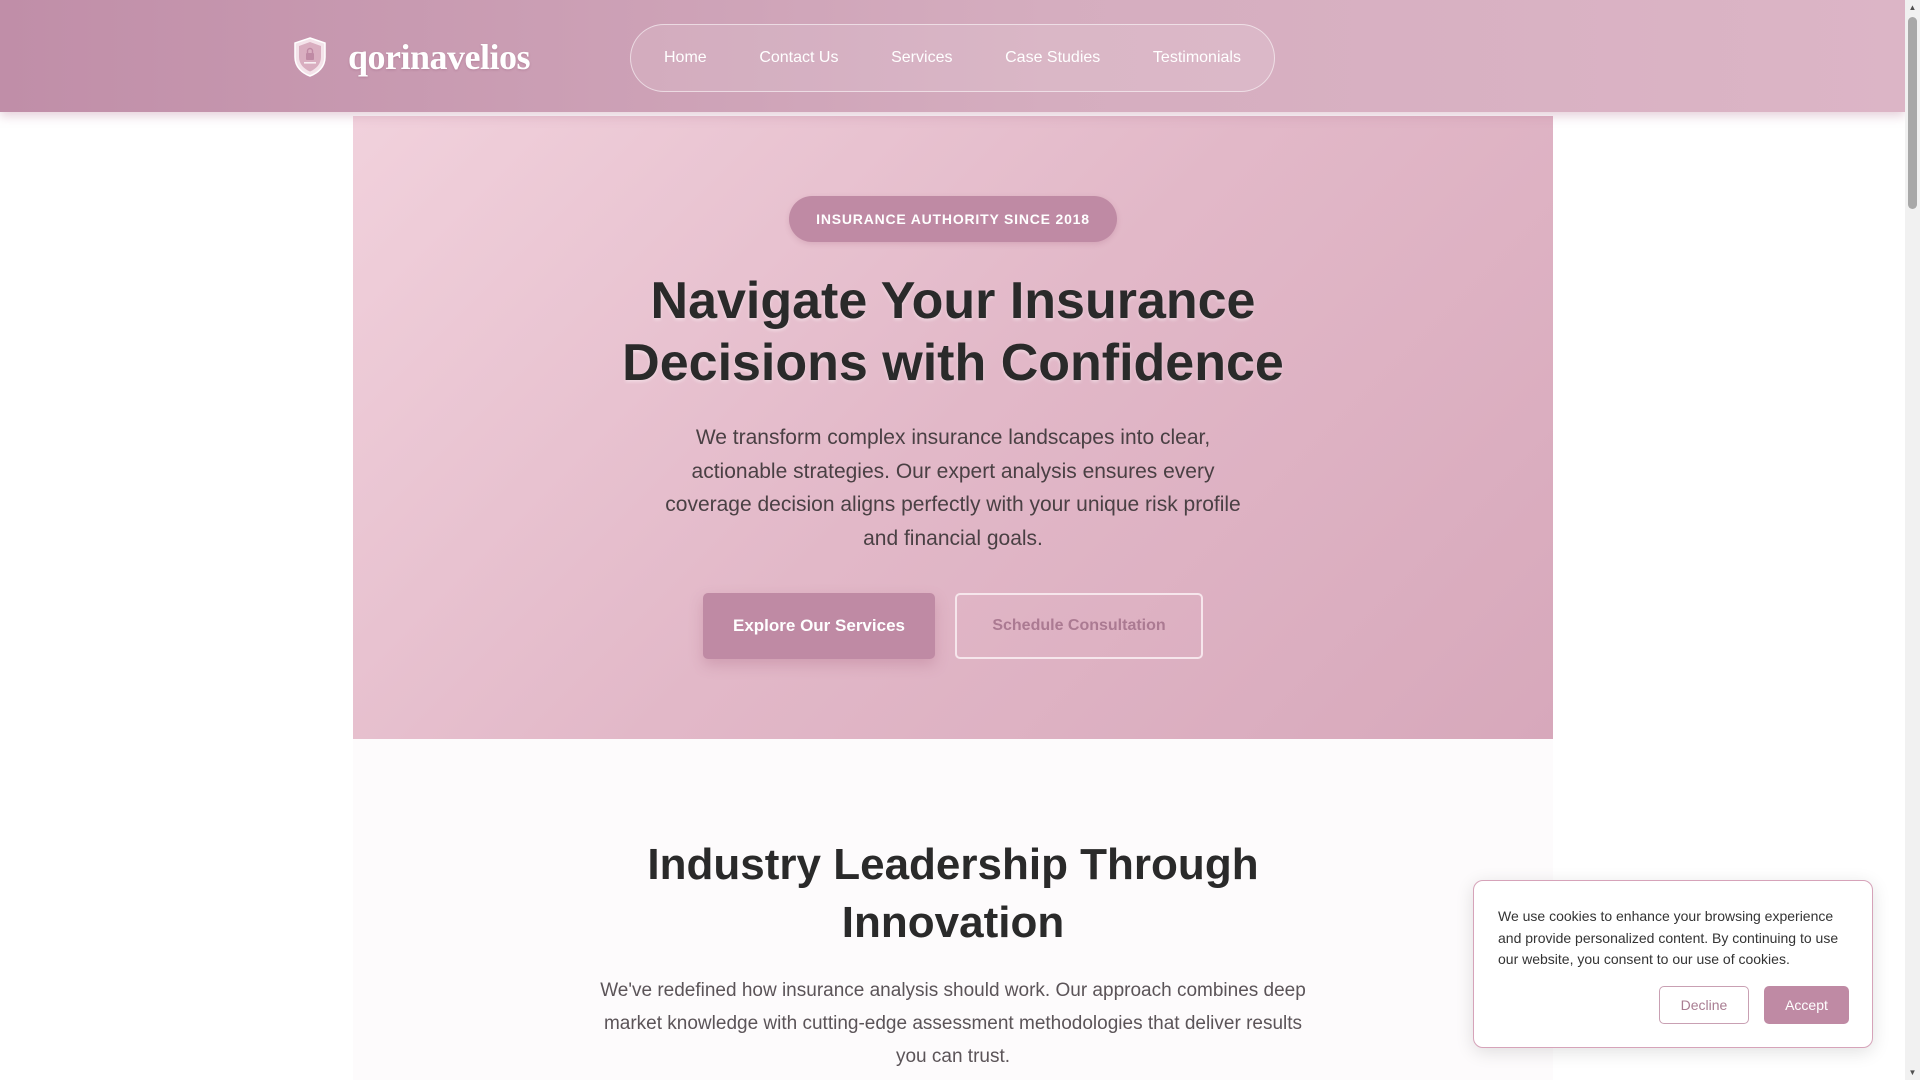 This screenshot has width=1920, height=1080. What do you see at coordinates (1704, 1005) in the screenshot?
I see `cookie-decline-button: Decline` at bounding box center [1704, 1005].